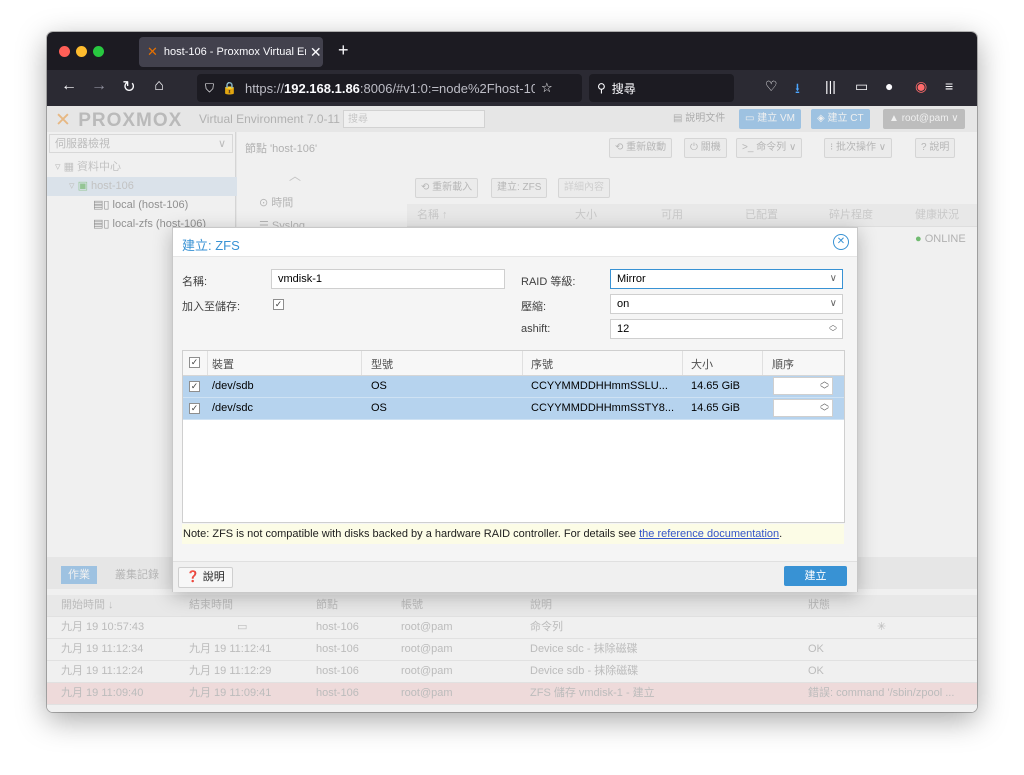 Image resolution: width=1024 pixels, height=775 pixels. What do you see at coordinates (343, 50) in the screenshot?
I see `new-tab-icon: +` at bounding box center [343, 50].